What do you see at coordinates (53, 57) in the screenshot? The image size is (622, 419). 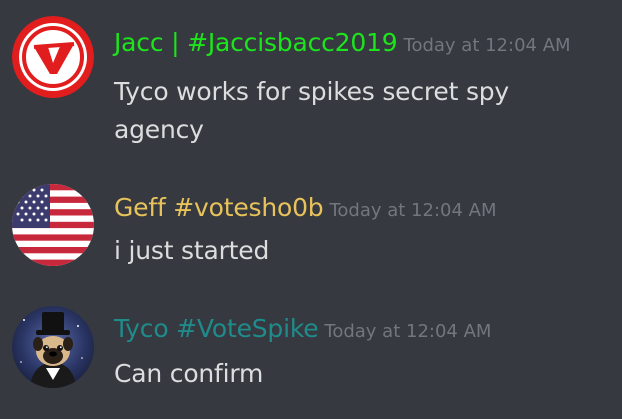 I see `red-v-logo-icon` at bounding box center [53, 57].